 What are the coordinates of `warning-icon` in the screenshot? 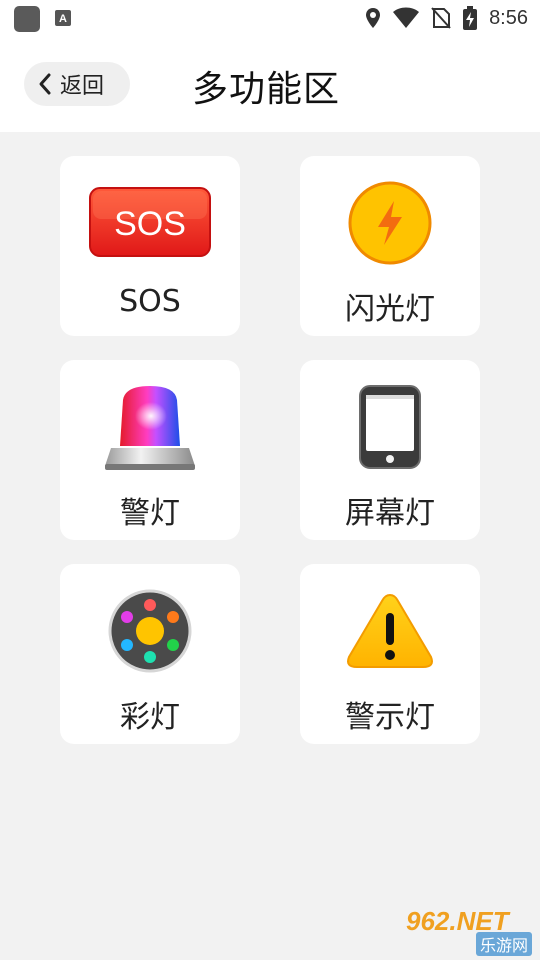 It's located at (390, 631).